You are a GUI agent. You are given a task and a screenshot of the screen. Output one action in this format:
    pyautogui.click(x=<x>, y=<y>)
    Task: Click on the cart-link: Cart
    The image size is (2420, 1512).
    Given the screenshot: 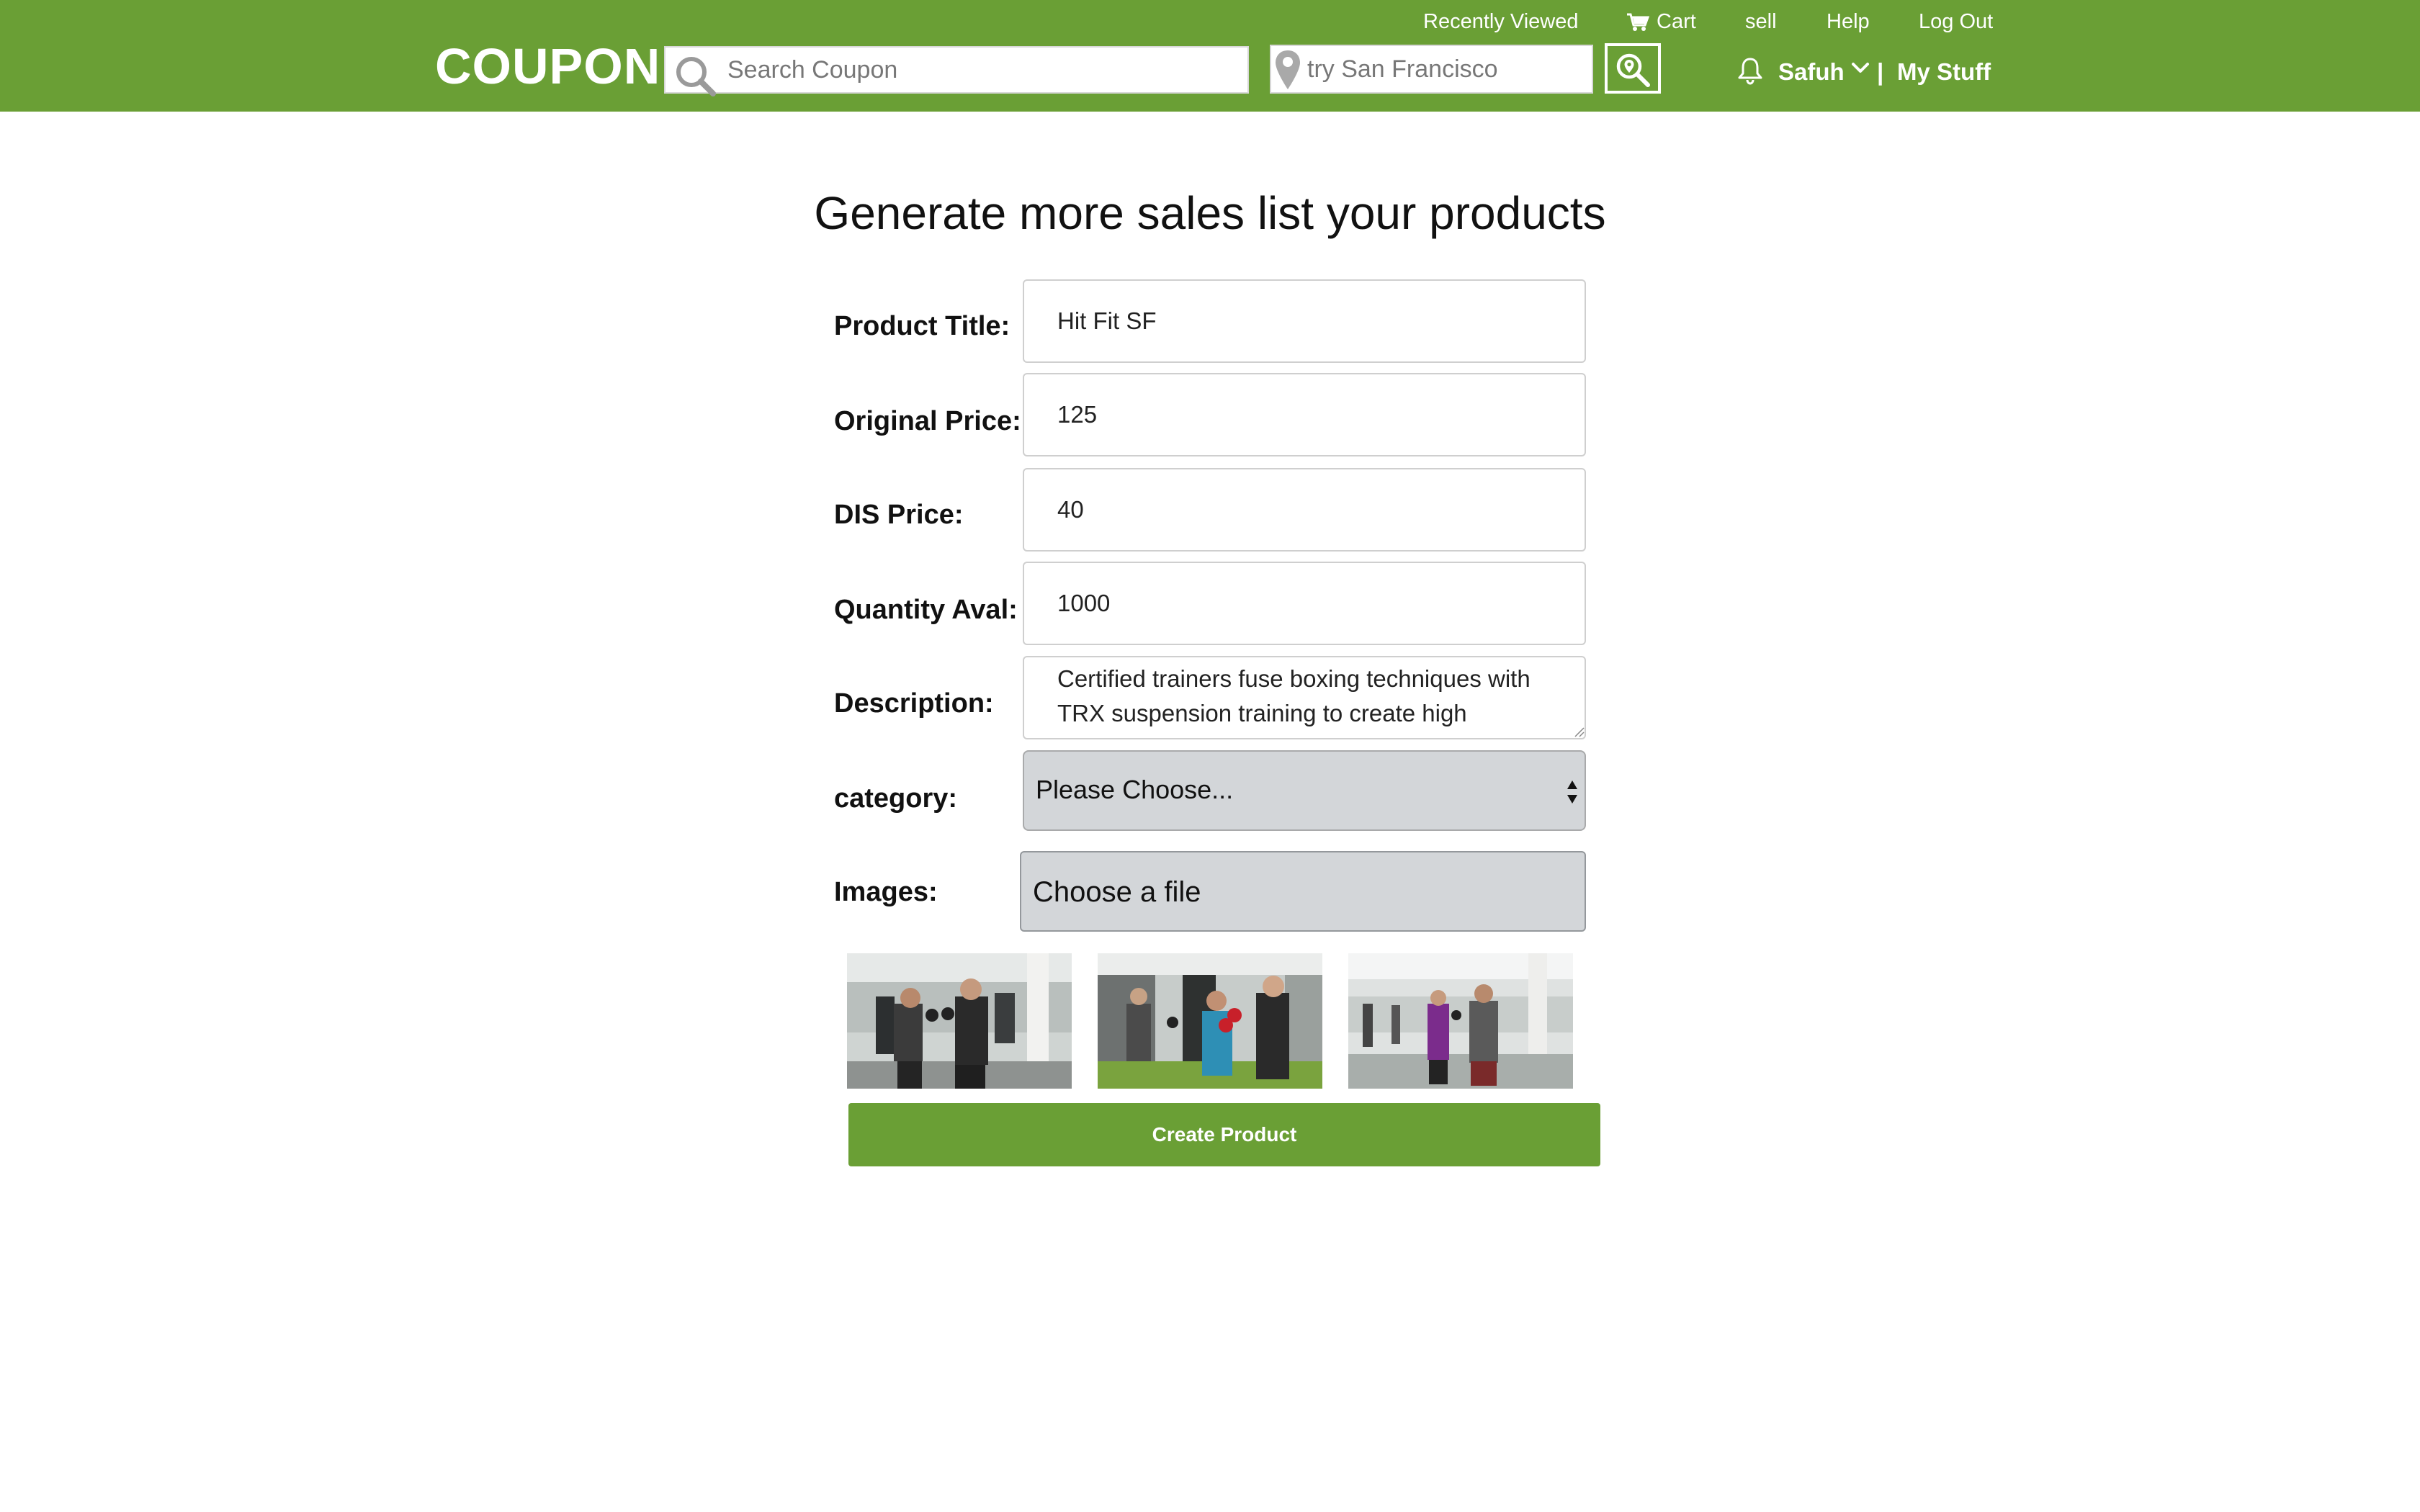 What is the action you would take?
    pyautogui.click(x=1661, y=21)
    